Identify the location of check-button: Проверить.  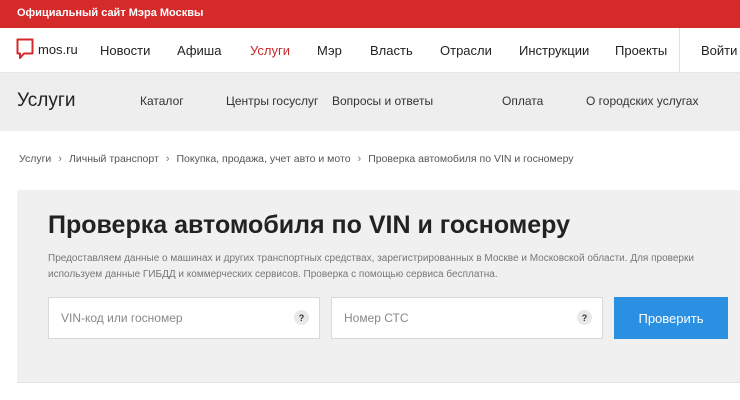
(671, 318).